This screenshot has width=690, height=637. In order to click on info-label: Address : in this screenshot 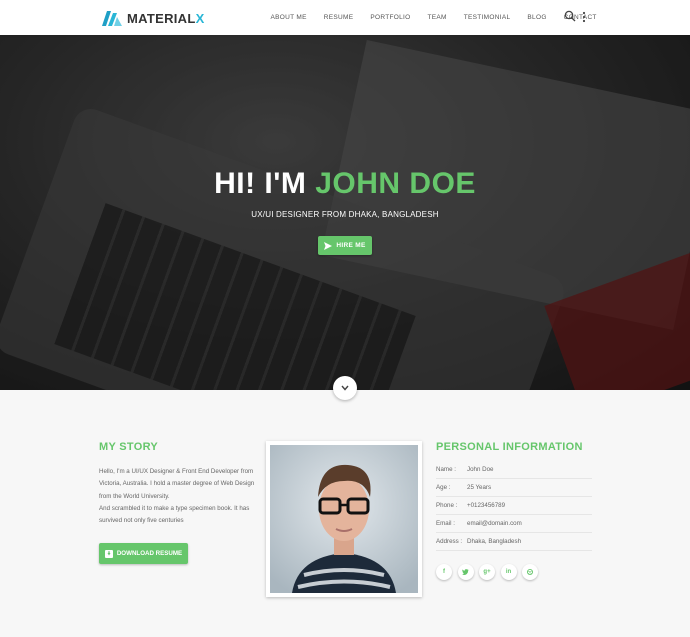, I will do `click(449, 541)`.